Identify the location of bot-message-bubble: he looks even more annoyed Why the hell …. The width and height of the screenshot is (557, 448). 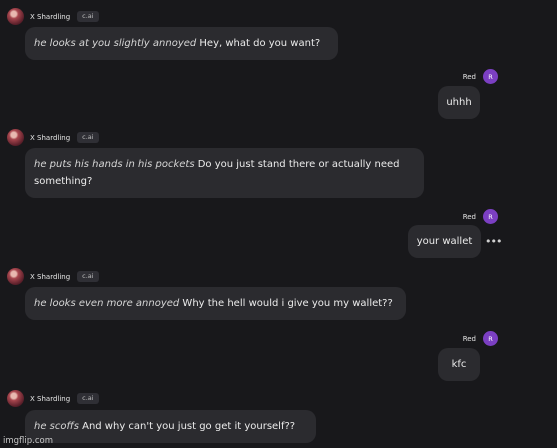
(215, 303).